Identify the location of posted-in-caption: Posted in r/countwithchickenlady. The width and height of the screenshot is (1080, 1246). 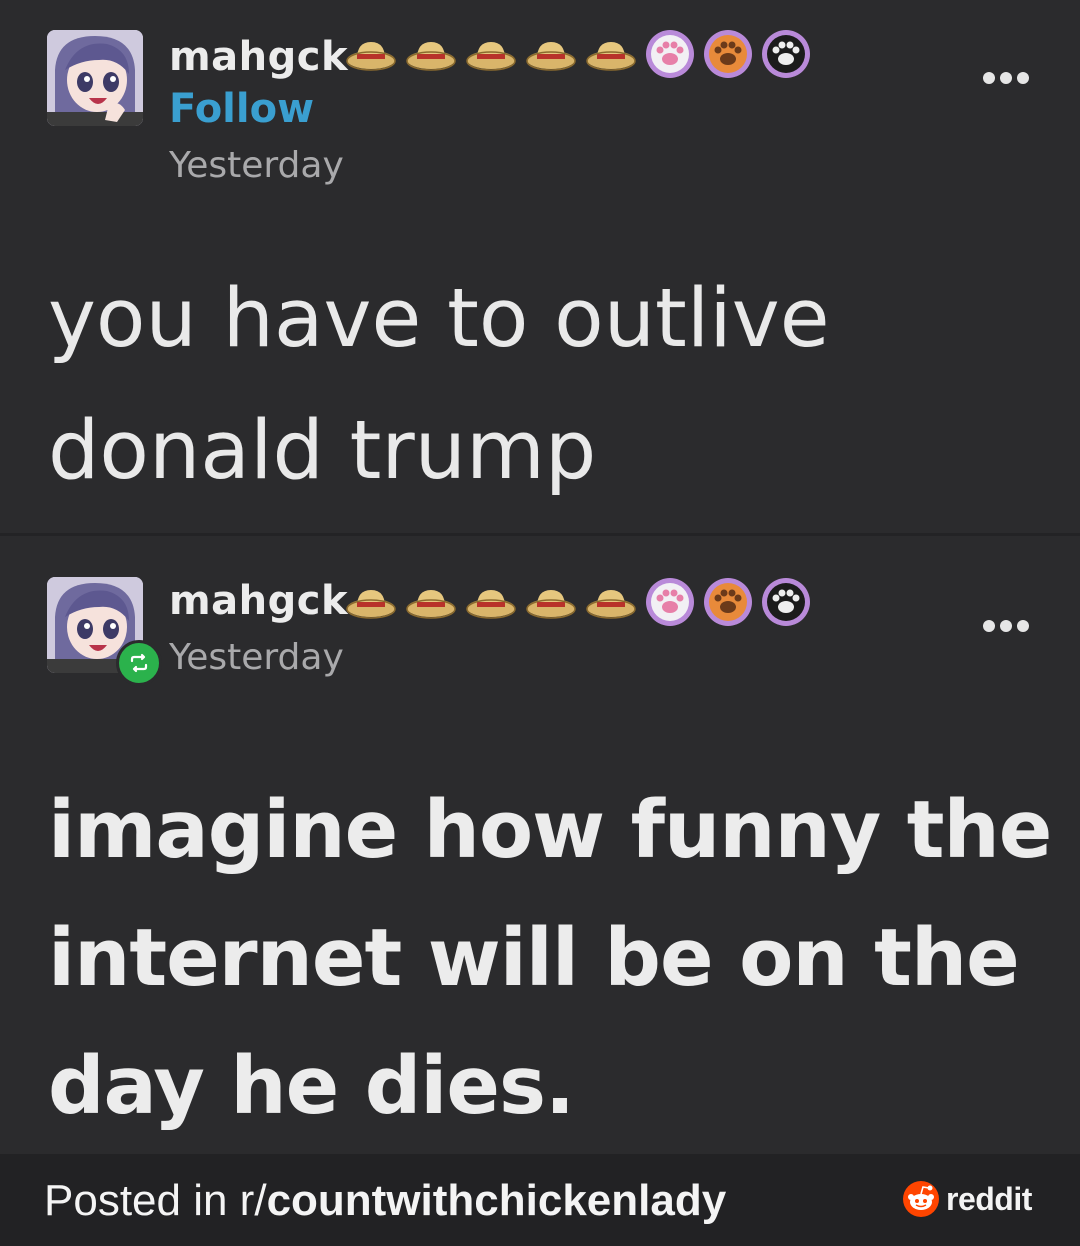
(385, 1201).